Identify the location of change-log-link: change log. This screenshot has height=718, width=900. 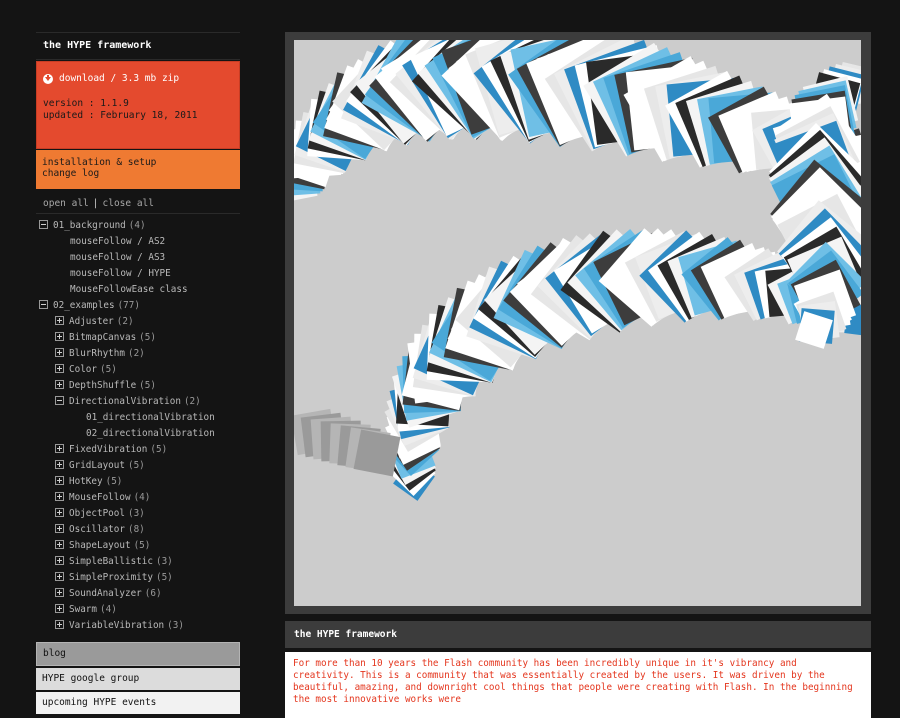
(138, 173).